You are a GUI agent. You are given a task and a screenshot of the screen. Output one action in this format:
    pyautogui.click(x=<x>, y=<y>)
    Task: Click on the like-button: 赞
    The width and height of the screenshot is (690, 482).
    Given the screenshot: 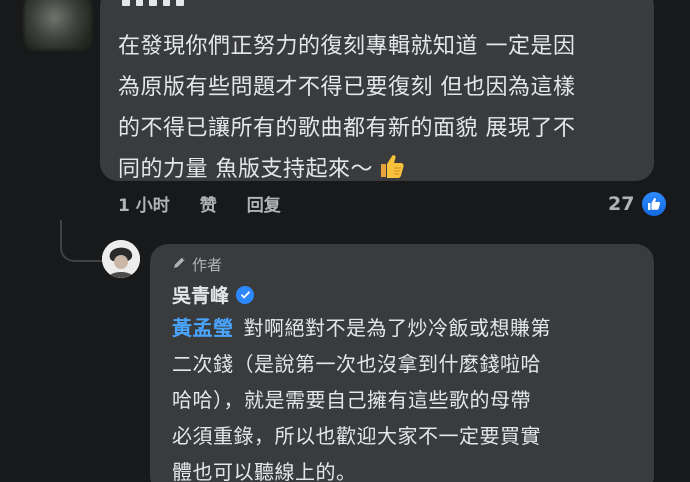 What is the action you would take?
    pyautogui.click(x=208, y=203)
    